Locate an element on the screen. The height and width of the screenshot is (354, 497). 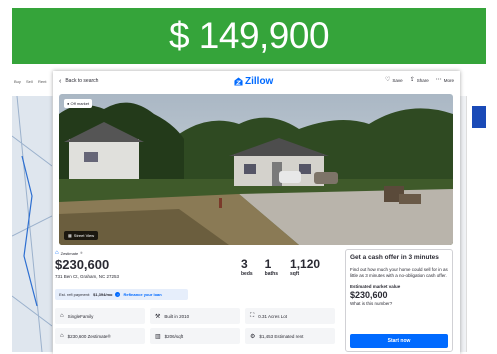
rent-icon: ⚙ is located at coordinates (253, 336).